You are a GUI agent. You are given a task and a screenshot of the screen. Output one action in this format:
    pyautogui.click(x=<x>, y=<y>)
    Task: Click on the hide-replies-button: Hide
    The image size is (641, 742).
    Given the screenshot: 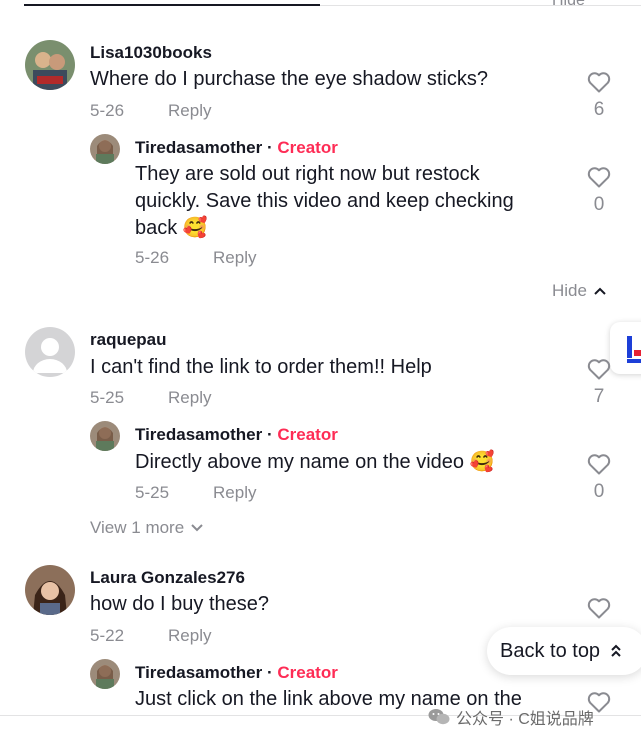 What is the action you would take?
    pyautogui.click(x=579, y=291)
    